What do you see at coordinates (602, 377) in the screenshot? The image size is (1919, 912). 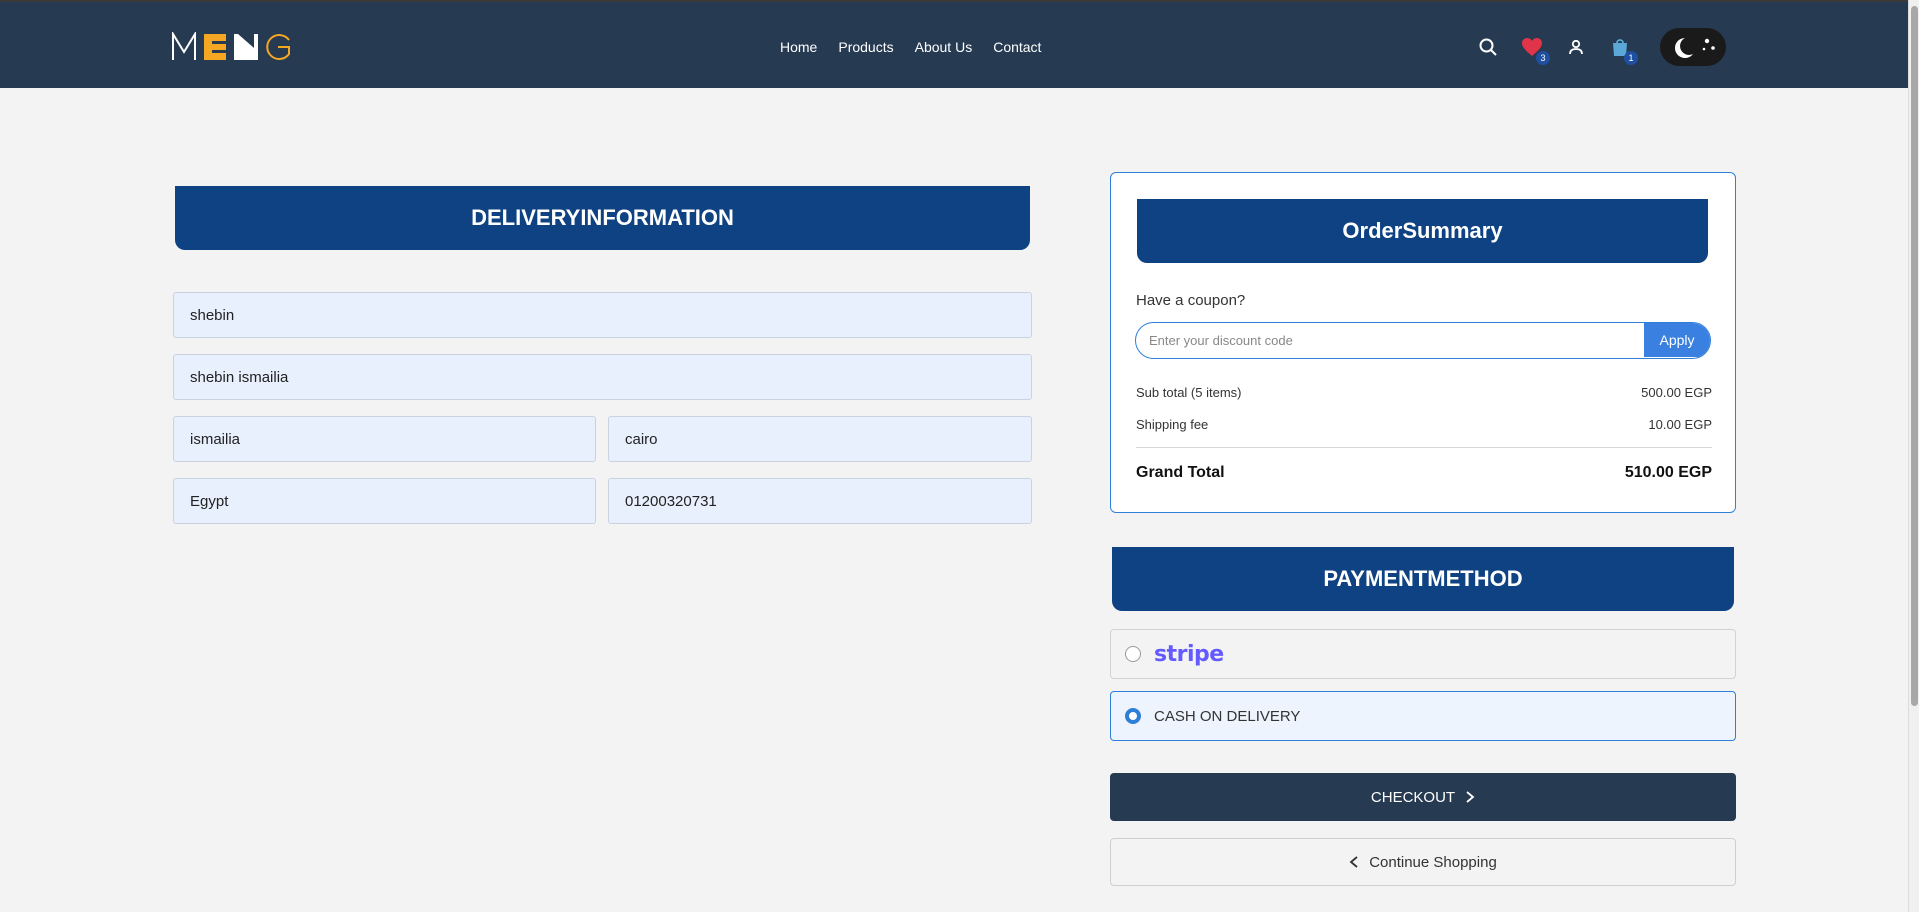 I see `address-field` at bounding box center [602, 377].